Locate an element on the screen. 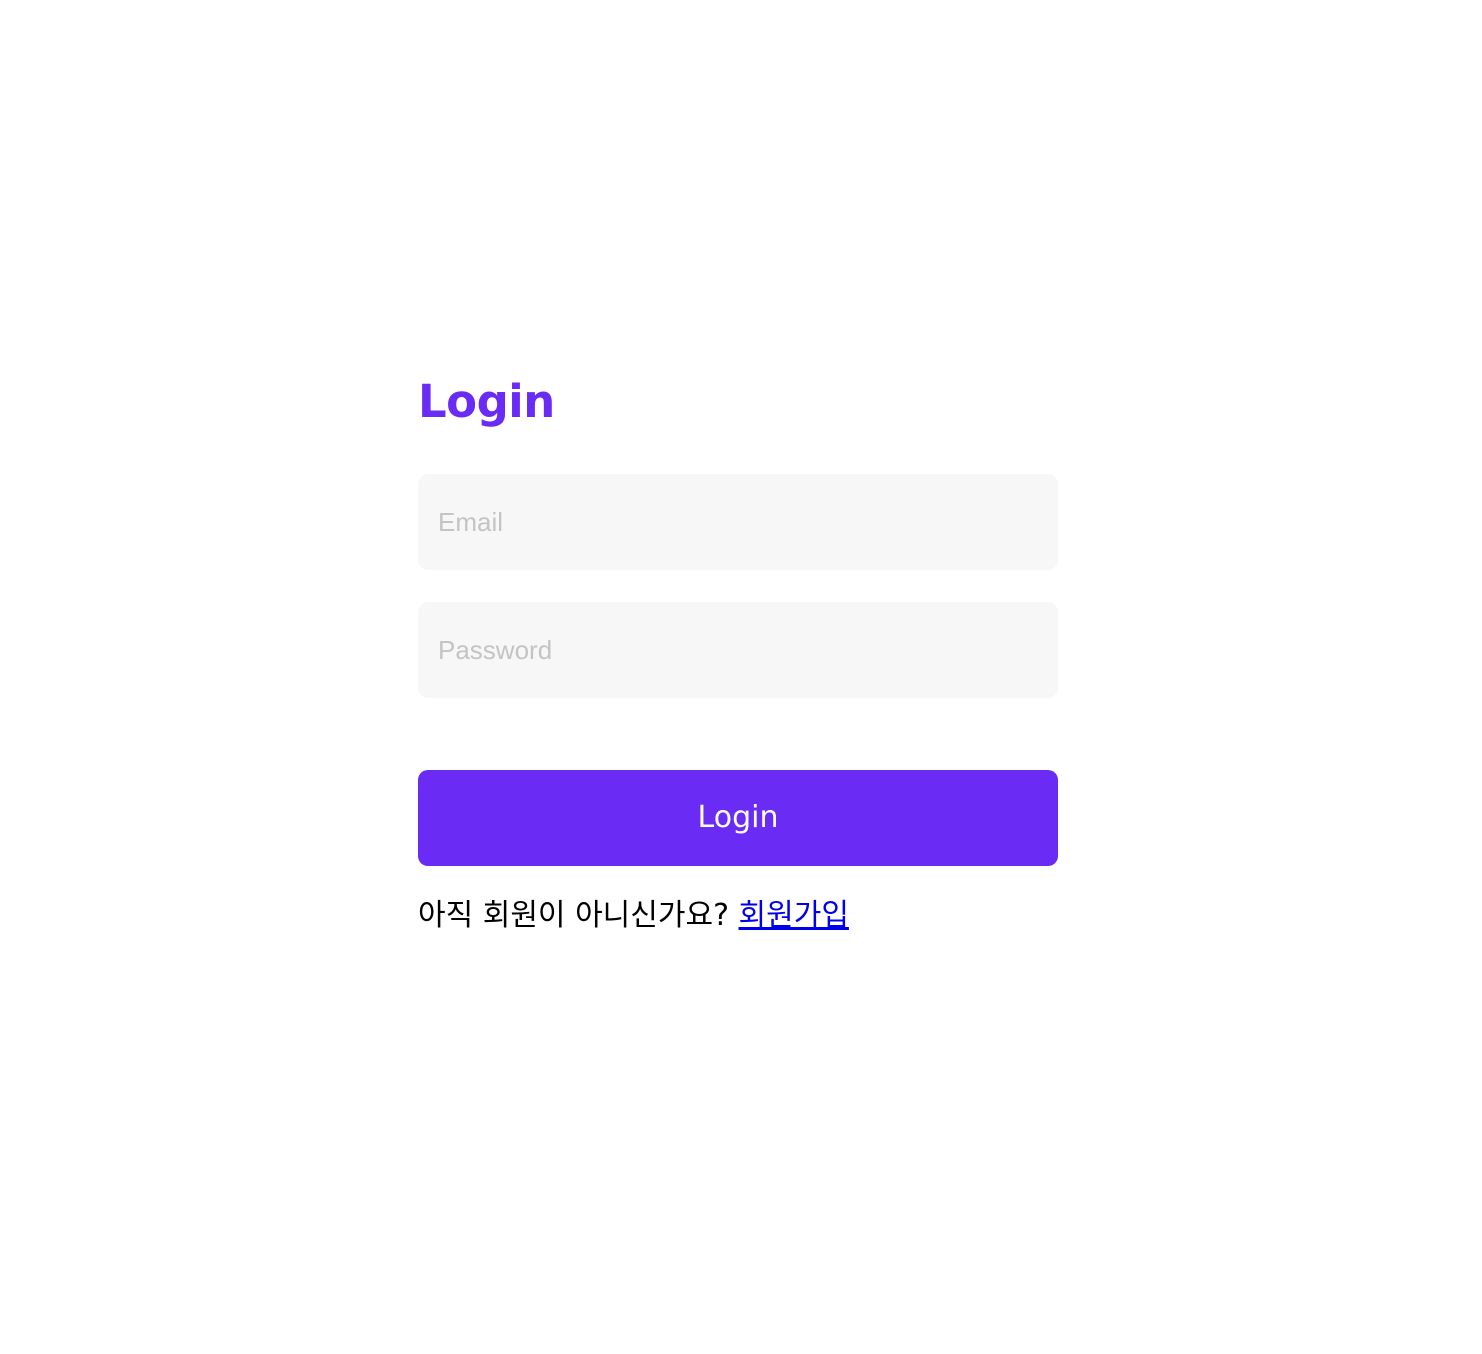  signup-prompt: 아직 회원이 아니신가요? is located at coordinates (578, 915).